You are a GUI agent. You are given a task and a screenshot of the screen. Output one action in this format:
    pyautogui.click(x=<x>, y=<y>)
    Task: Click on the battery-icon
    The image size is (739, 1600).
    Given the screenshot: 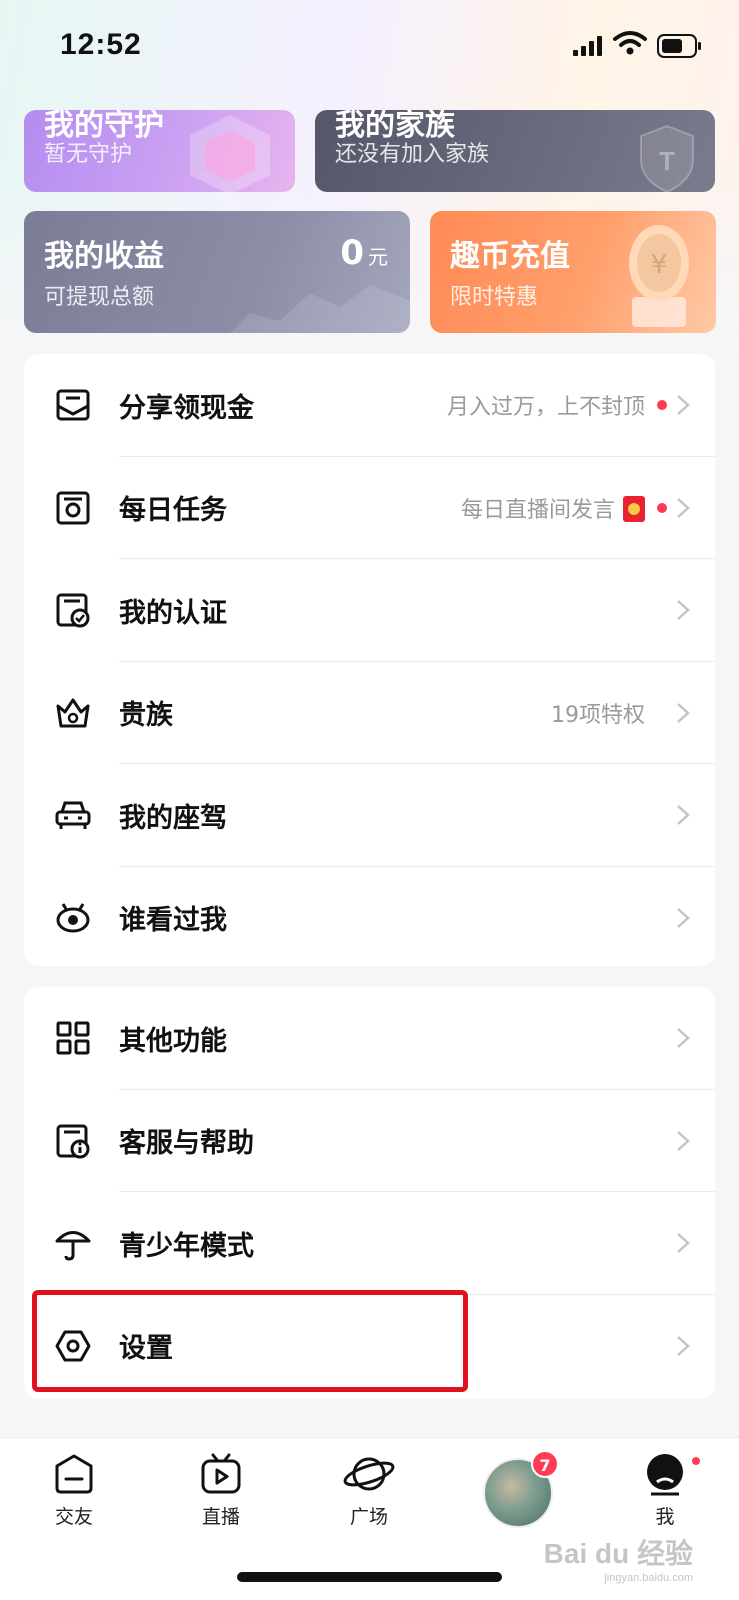 What is the action you would take?
    pyautogui.click(x=679, y=46)
    